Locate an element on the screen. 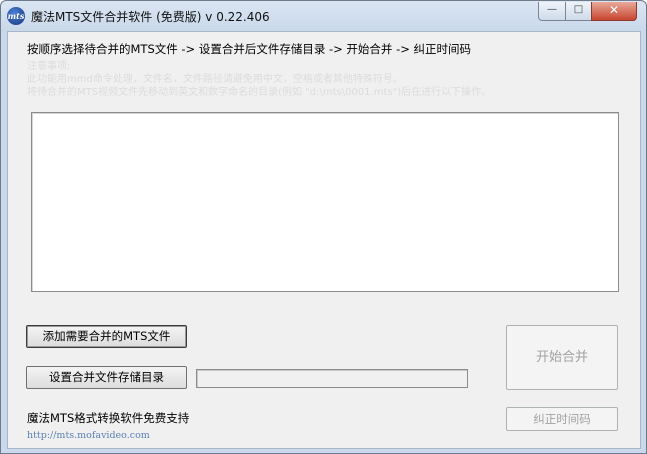 The image size is (647, 454). close-button: ✕ is located at coordinates (614, 11).